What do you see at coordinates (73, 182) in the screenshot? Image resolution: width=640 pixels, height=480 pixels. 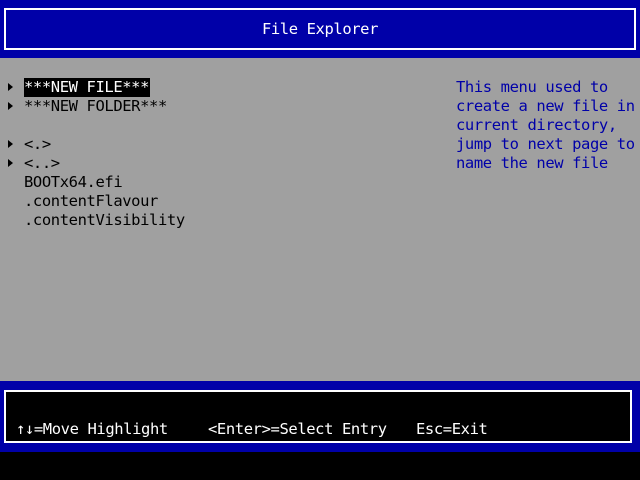 I see `menu-item-label: BOOTx64.efi` at bounding box center [73, 182].